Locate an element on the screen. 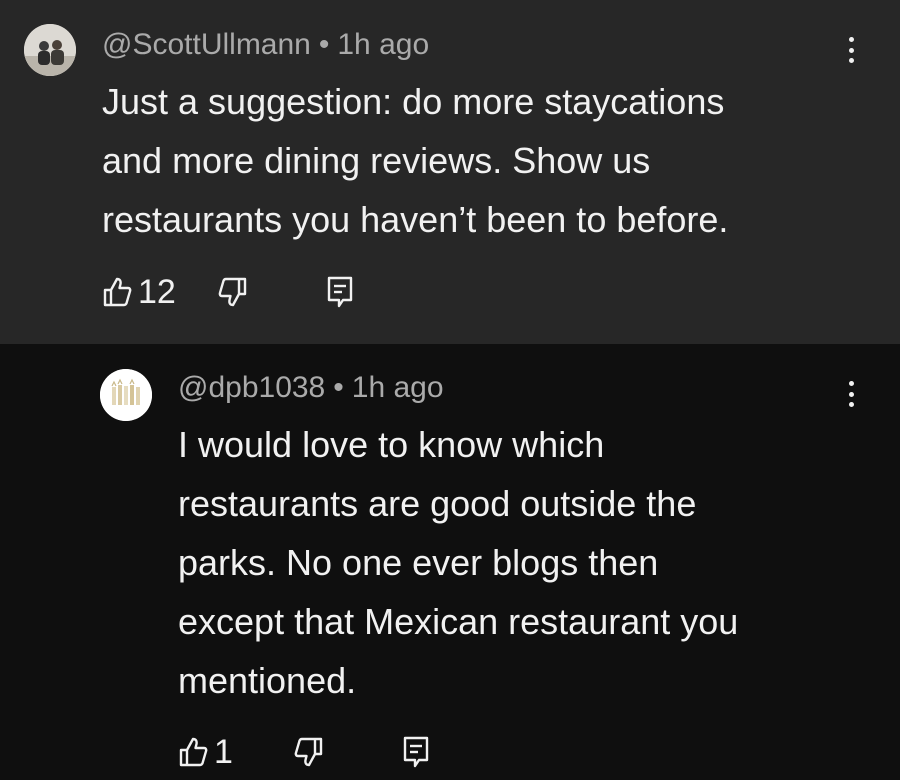  like-count: 1 is located at coordinates (223, 751).